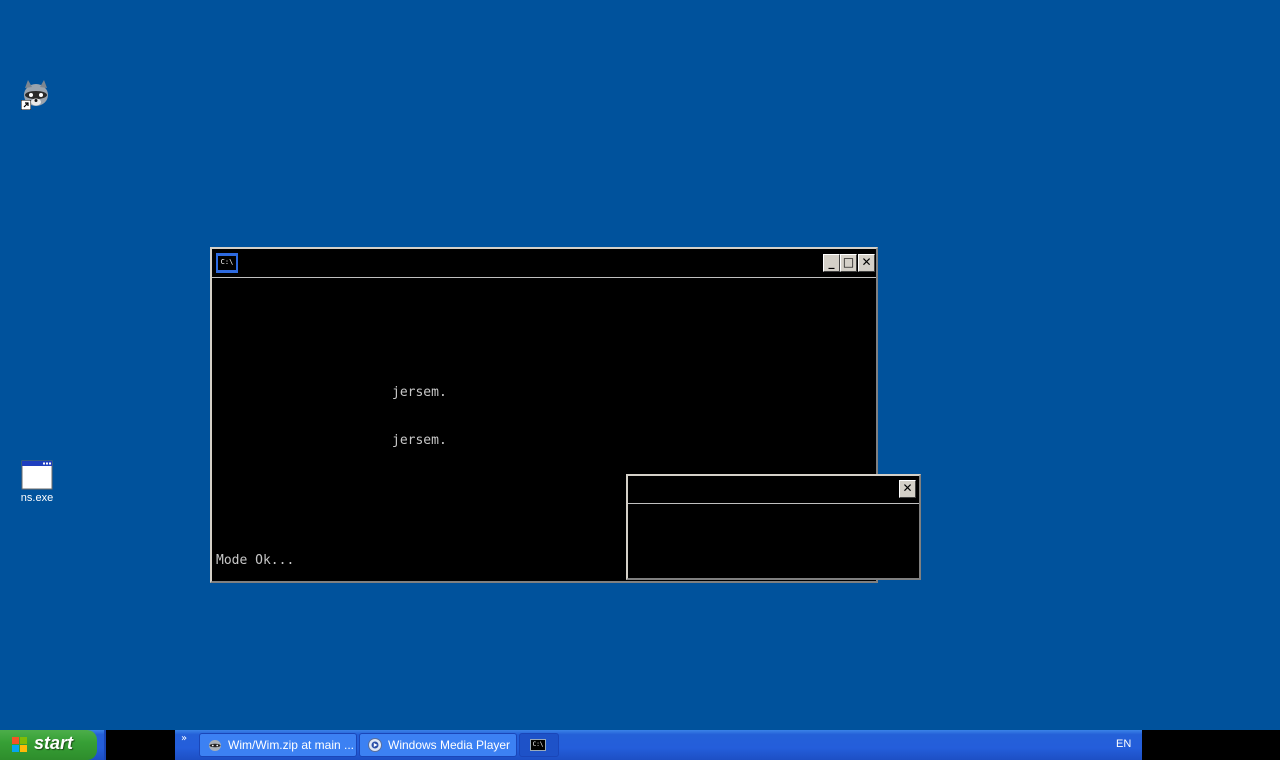  What do you see at coordinates (1123, 744) in the screenshot?
I see `language-indicator: EN` at bounding box center [1123, 744].